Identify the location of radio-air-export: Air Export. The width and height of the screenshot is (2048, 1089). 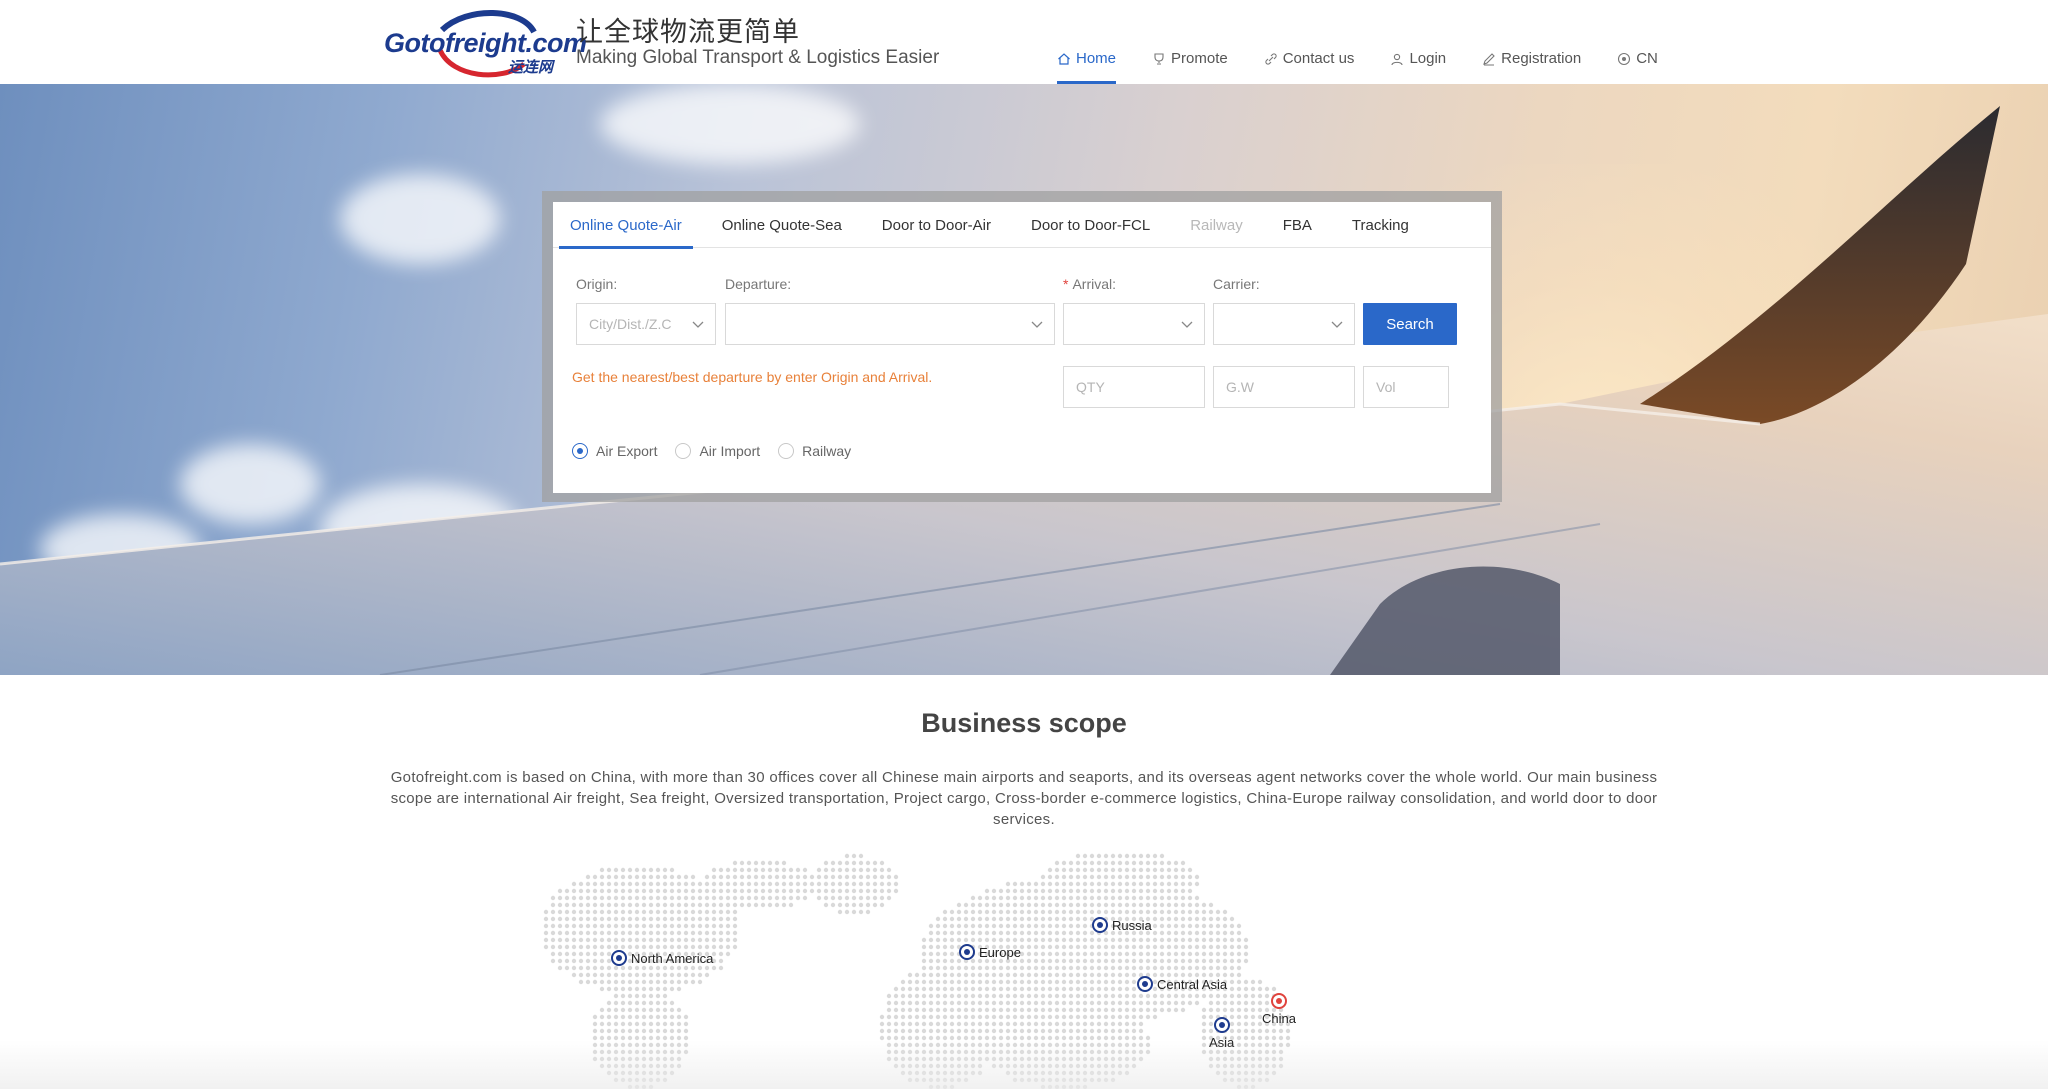
(614, 451).